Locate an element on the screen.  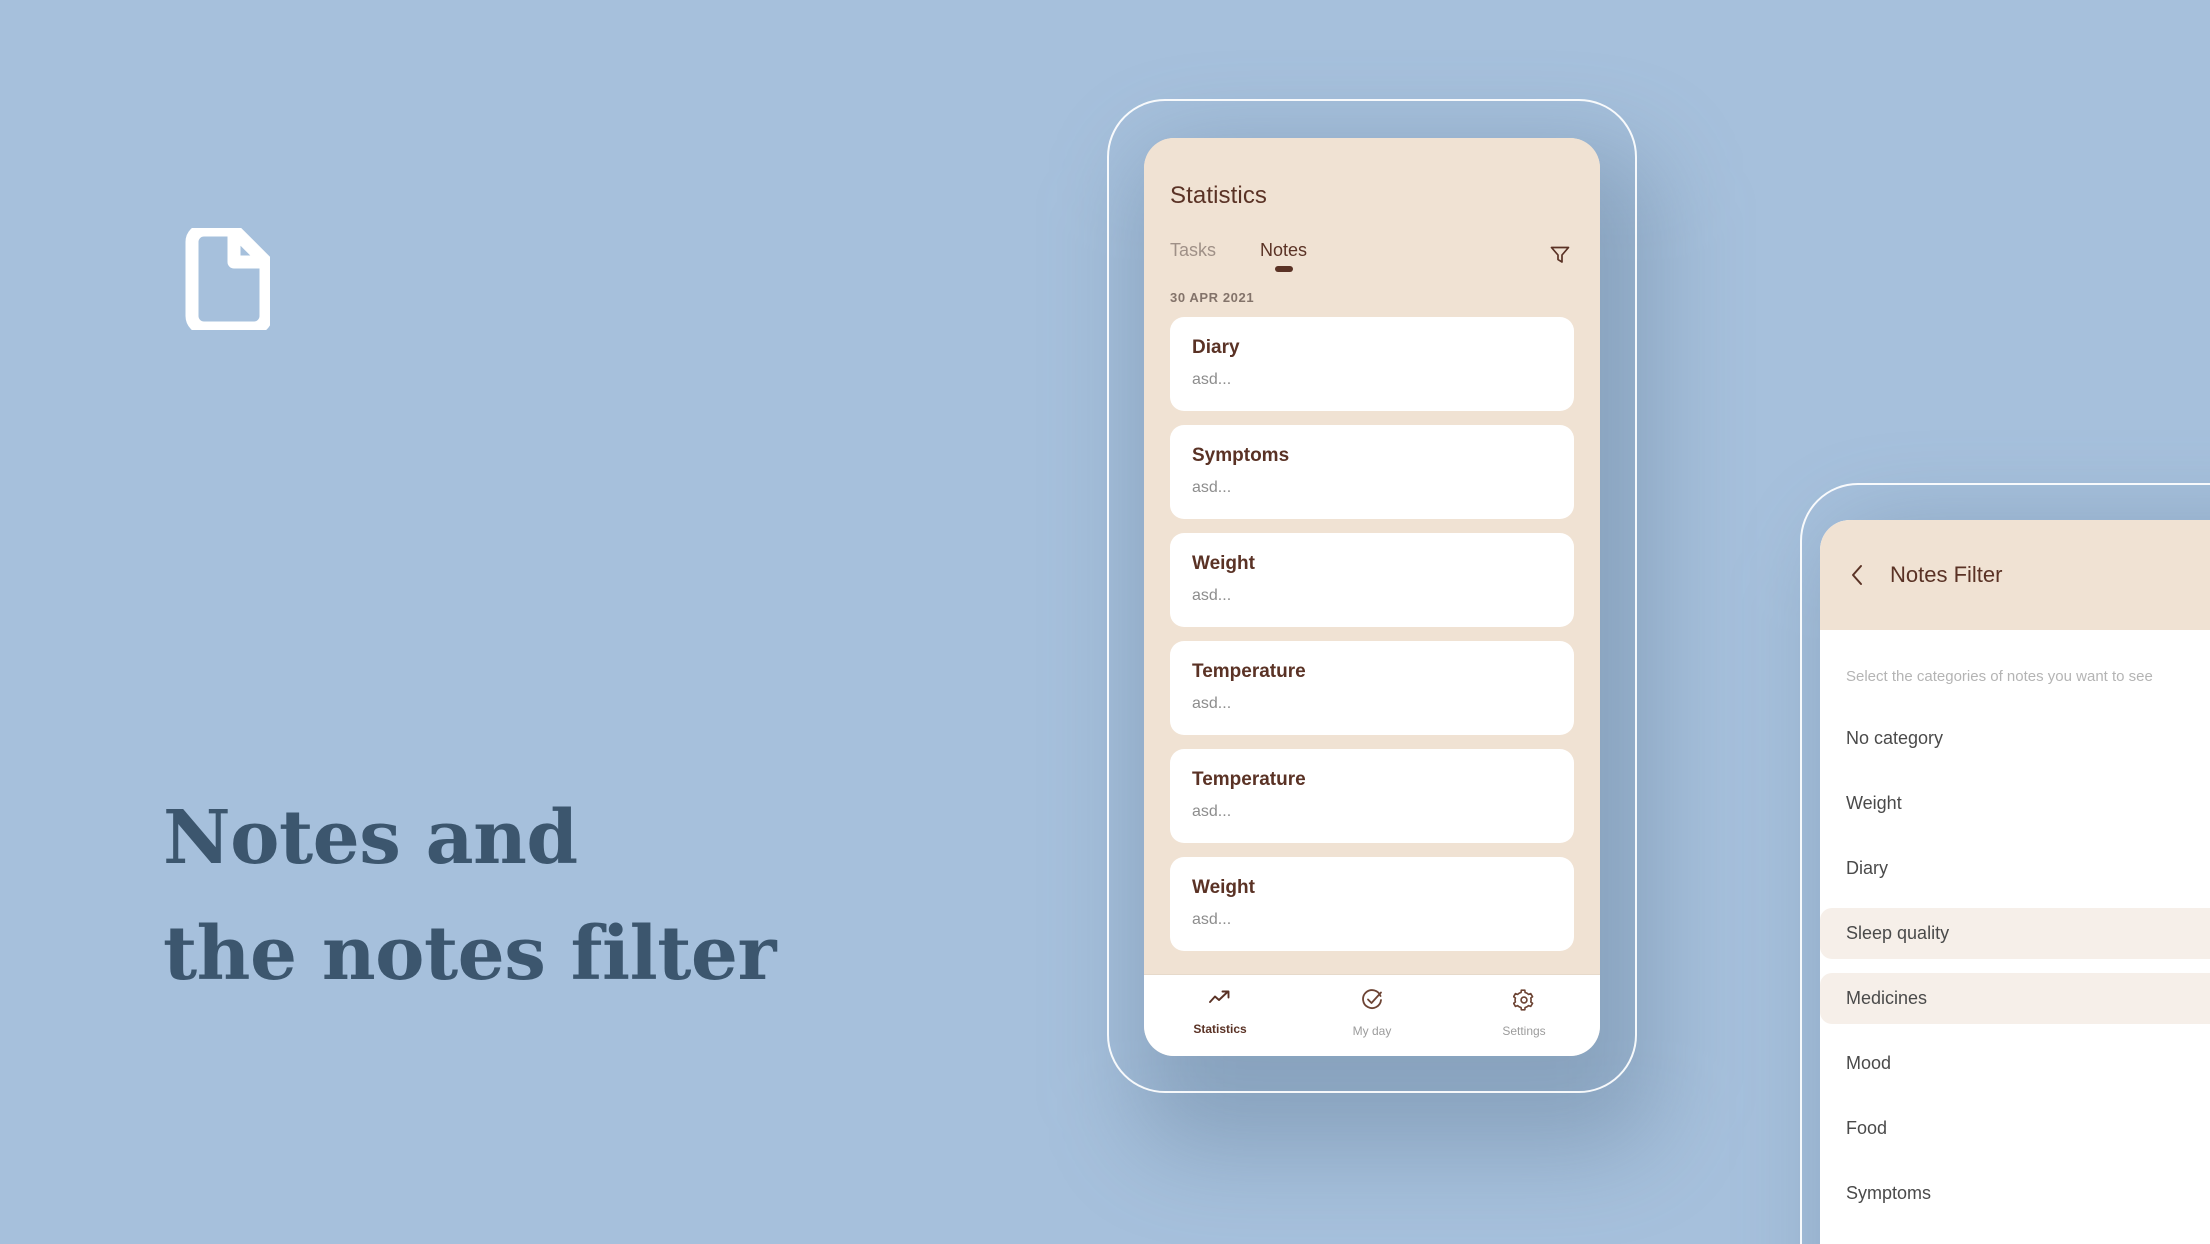
statistics-title: Statistics is located at coordinates (1219, 195).